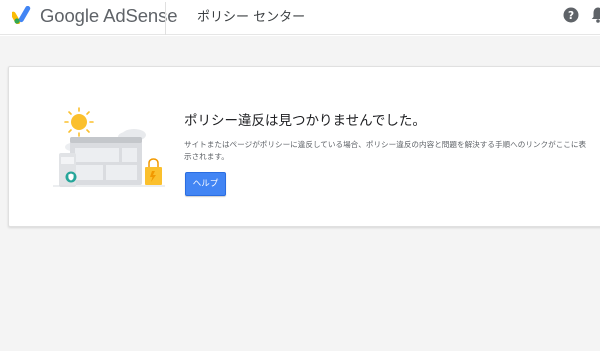 The width and height of the screenshot is (600, 351). I want to click on shopping-bag-icon, so click(153, 171).